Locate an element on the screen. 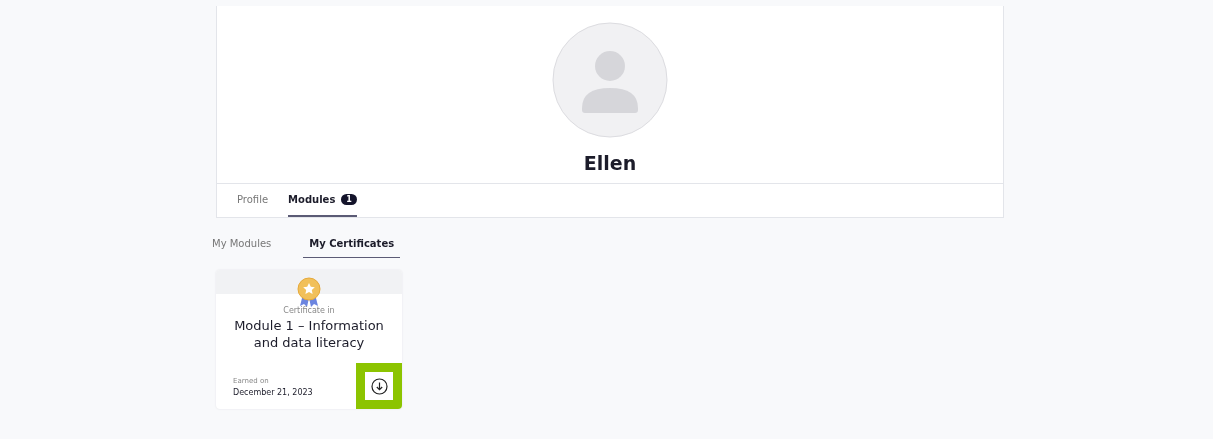 The image size is (1213, 439). award-ribbon-icon is located at coordinates (309, 292).